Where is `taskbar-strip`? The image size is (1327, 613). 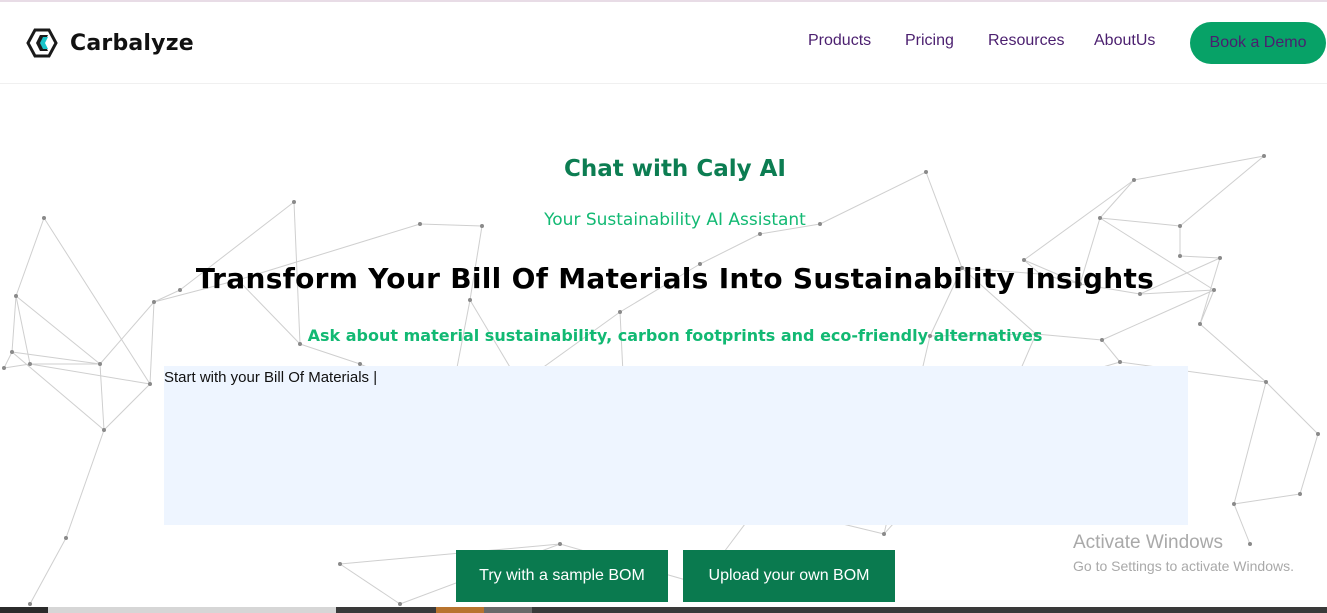 taskbar-strip is located at coordinates (663, 610).